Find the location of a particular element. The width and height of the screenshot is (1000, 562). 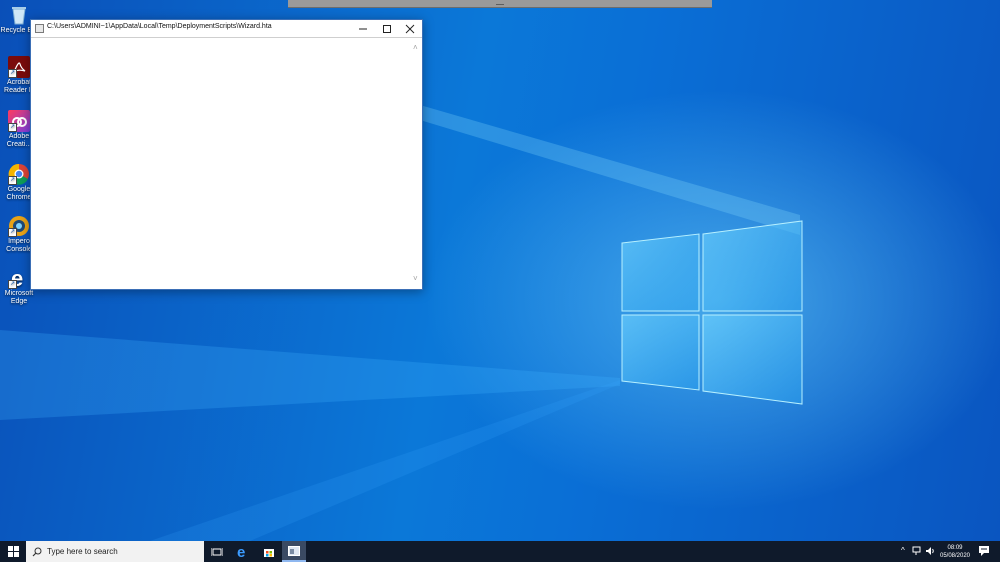

action-center-notification-icon is located at coordinates (984, 551).